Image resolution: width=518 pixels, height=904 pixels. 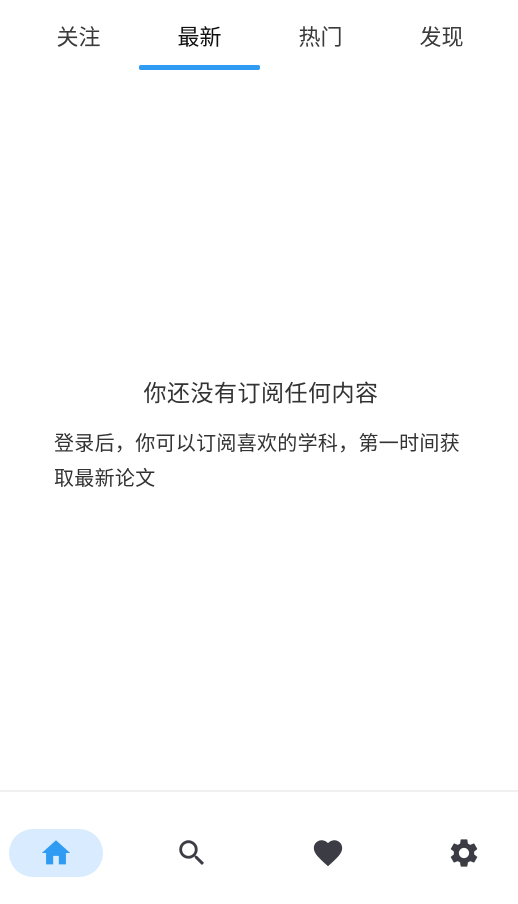 I want to click on home-icon, so click(x=56, y=852).